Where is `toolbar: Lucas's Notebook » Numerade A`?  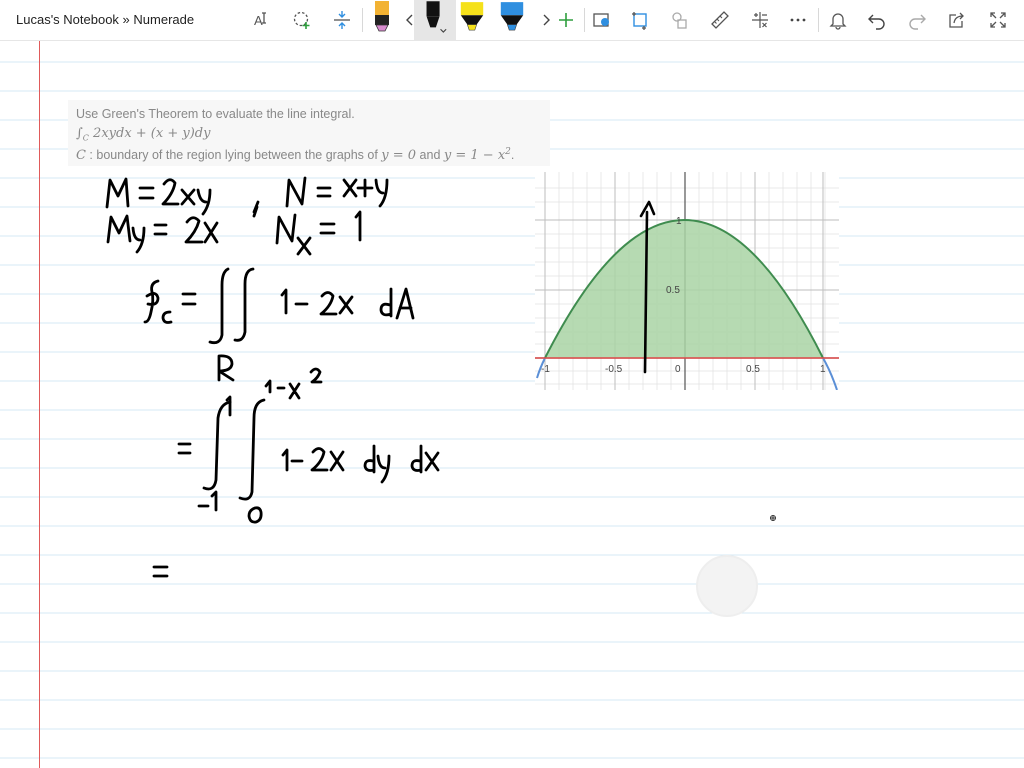
toolbar: Lucas's Notebook » Numerade A is located at coordinates (512, 20).